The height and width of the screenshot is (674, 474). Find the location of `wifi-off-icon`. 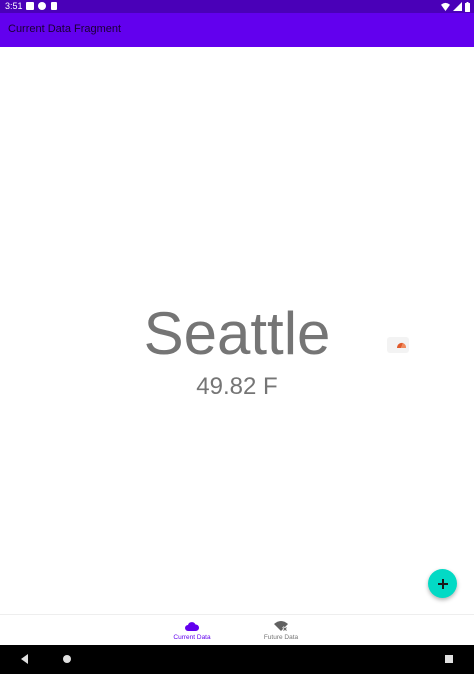

wifi-off-icon is located at coordinates (281, 626).